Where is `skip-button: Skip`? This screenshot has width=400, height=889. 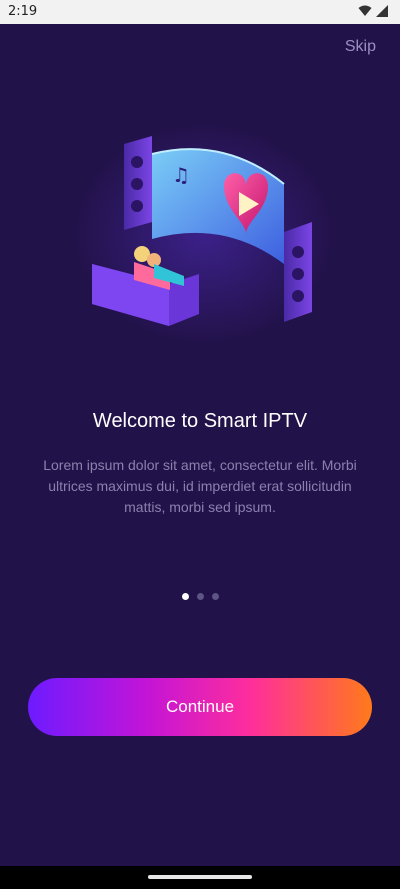
skip-button: Skip is located at coordinates (360, 47).